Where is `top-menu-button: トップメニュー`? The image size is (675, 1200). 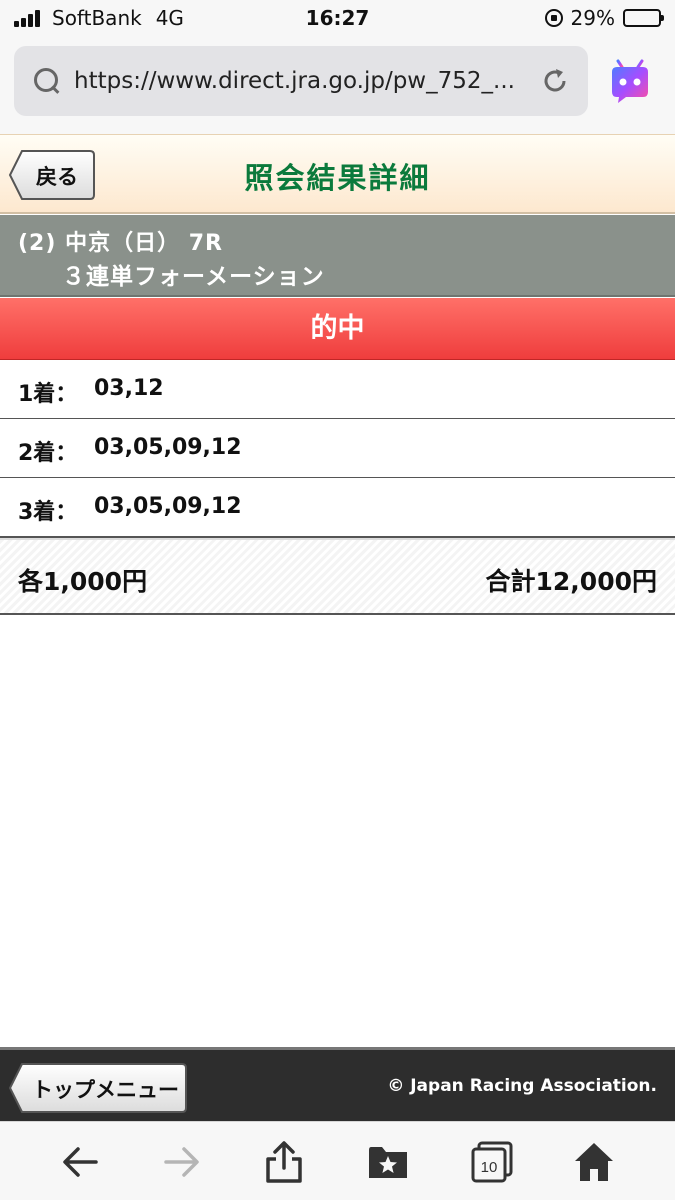 top-menu-button: トップメニュー is located at coordinates (98, 1088).